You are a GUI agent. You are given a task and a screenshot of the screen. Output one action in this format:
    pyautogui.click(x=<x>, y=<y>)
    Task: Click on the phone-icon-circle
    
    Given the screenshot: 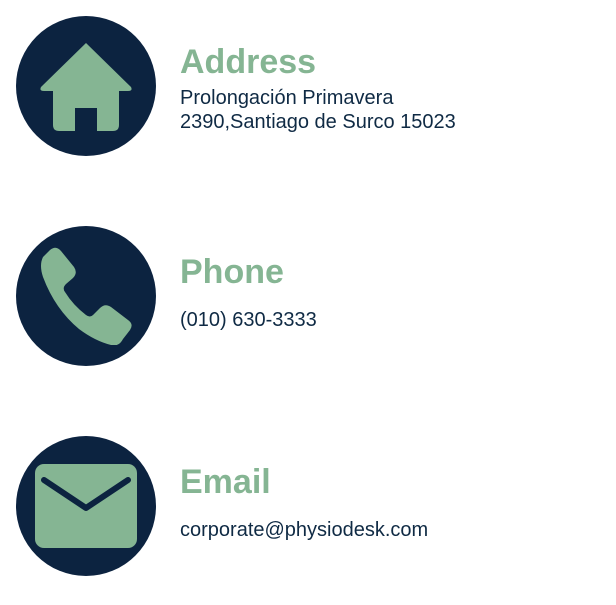 What is the action you would take?
    pyautogui.click(x=86, y=296)
    